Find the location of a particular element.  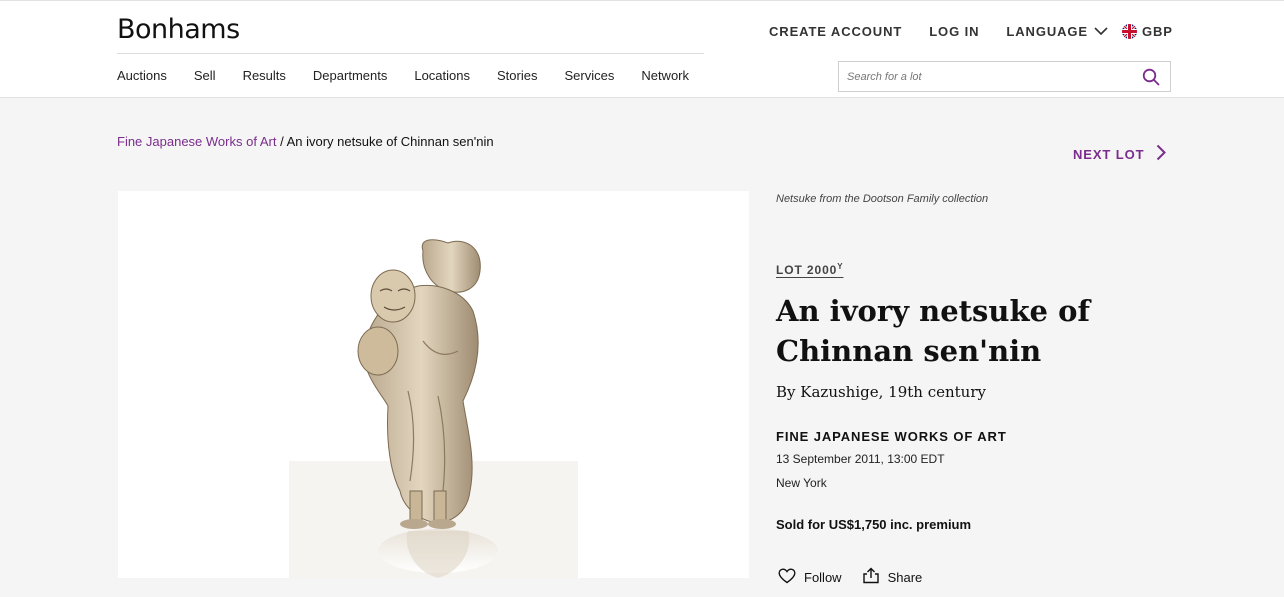

nav-departments: Departments is located at coordinates (350, 75).